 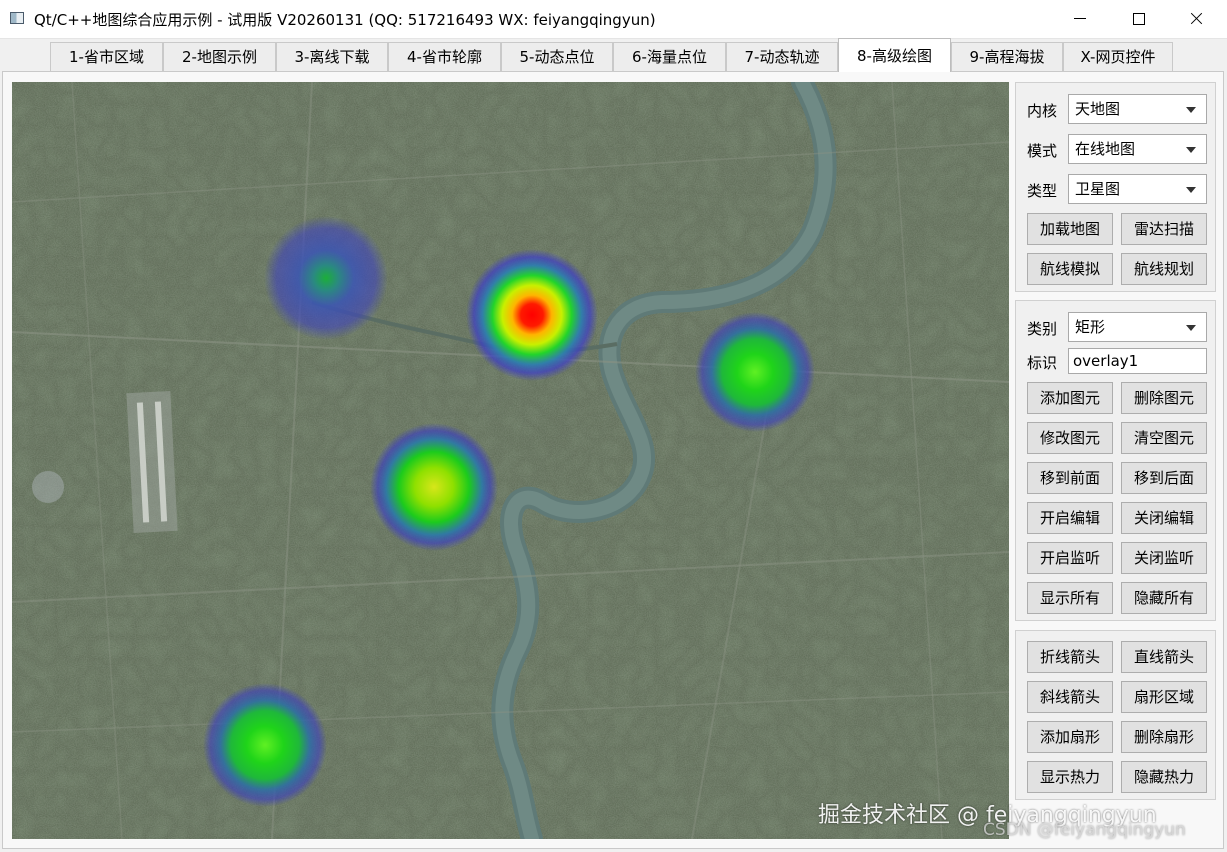 I want to click on drawing-tools-group: 折线箭头 直线箭头 斜线箭头 扇形区域 添加扇形 删除扇形 显示热力 隐藏热力, so click(x=1115, y=715).